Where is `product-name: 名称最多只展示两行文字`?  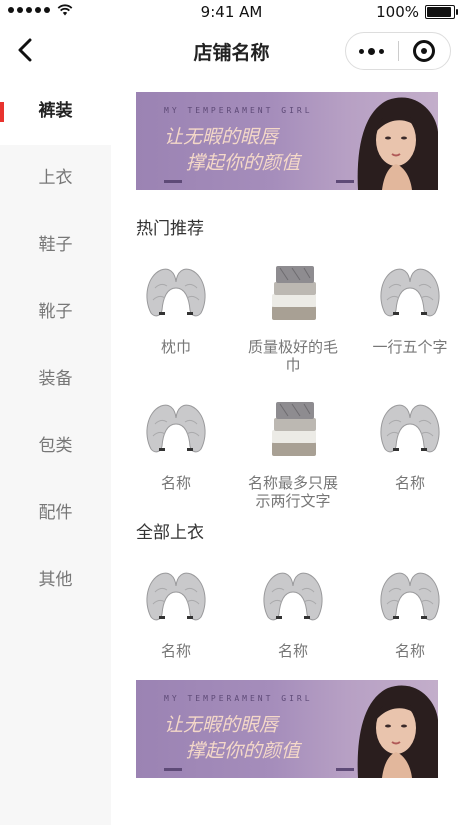
product-name: 名称最多只展示两行文字 is located at coordinates (292, 492).